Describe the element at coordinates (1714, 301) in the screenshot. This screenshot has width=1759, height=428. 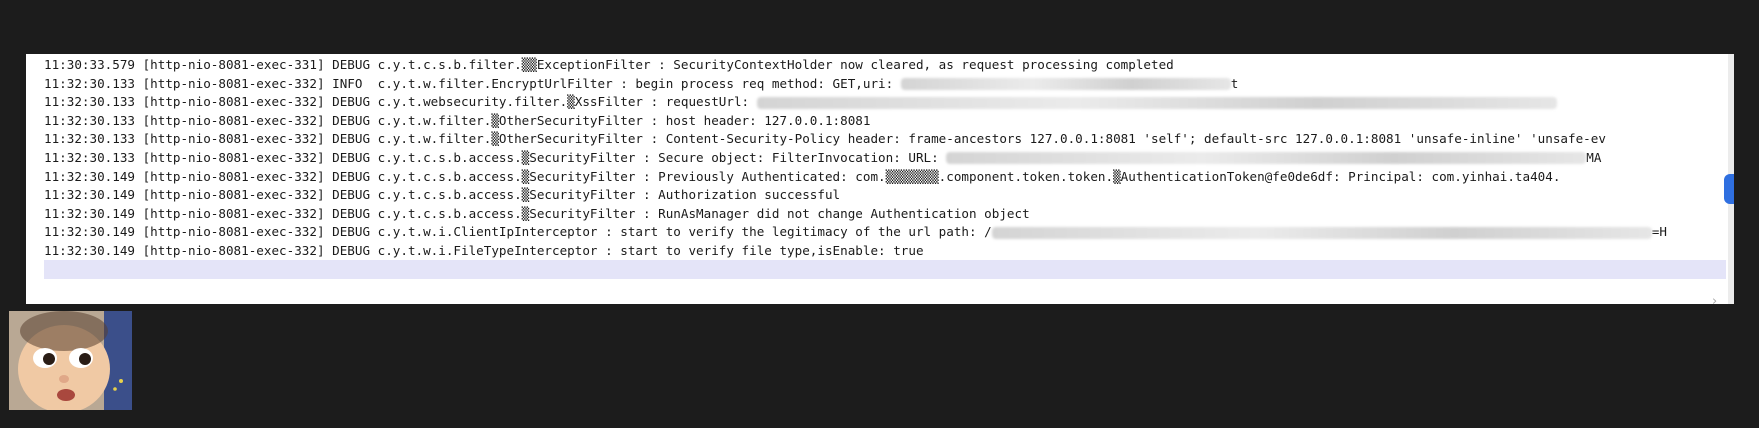
I see `chevron-right-icon: ›` at that location.